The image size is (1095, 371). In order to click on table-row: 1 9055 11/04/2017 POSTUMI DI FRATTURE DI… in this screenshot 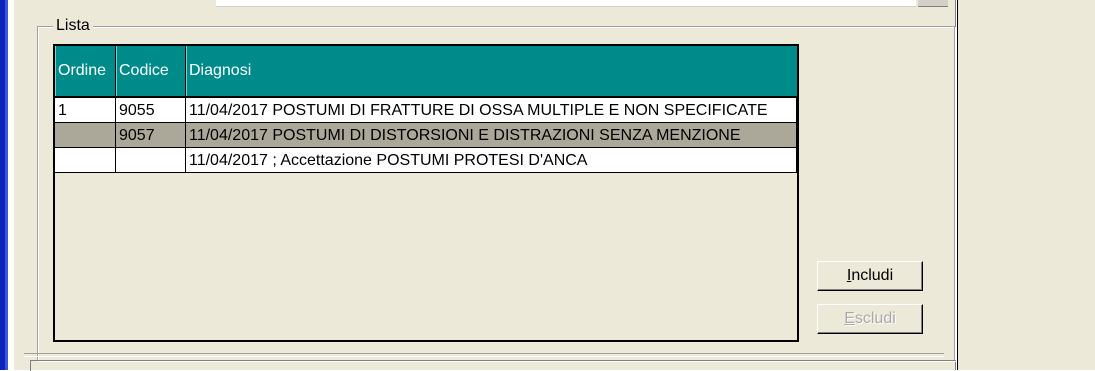, I will do `click(426, 110)`.